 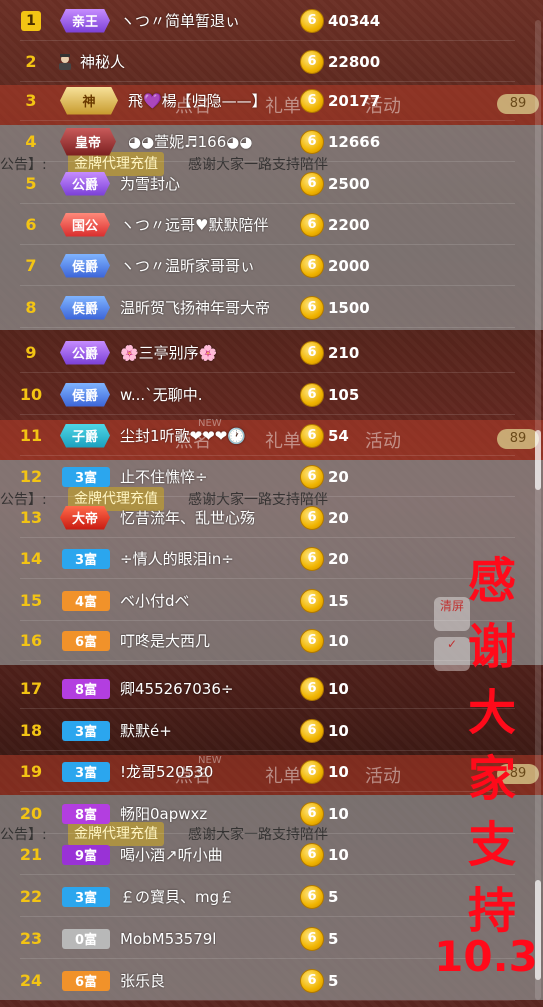 I want to click on ranking-row: 16 6富 叮咚是大西几 6 10, so click(x=257, y=640).